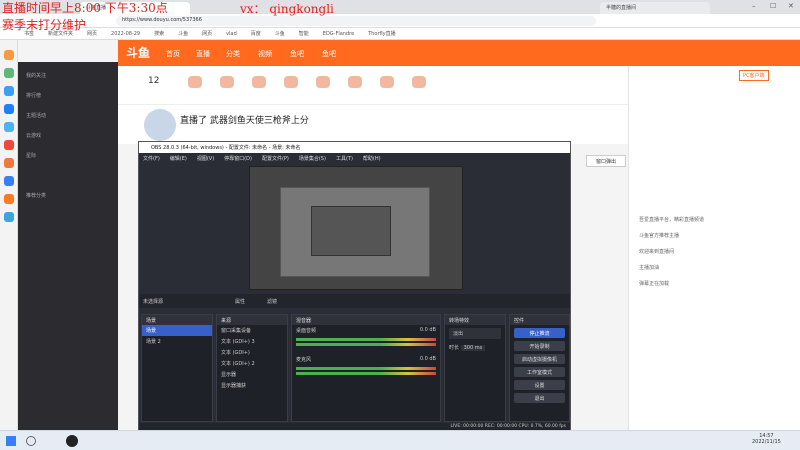 Image resolution: width=800 pixels, height=450 pixels. What do you see at coordinates (754, 6) in the screenshot?
I see `minimize-icon: –` at bounding box center [754, 6].